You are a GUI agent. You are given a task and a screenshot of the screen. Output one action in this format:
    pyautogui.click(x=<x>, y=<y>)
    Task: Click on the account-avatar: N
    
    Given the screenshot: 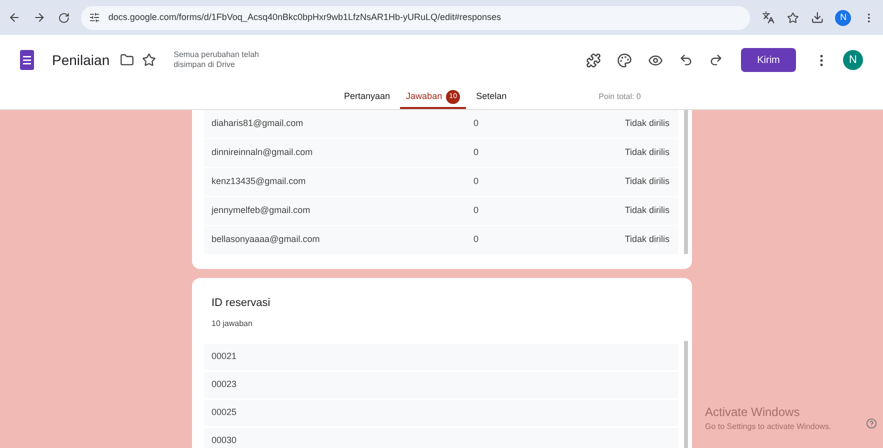 What is the action you would take?
    pyautogui.click(x=853, y=60)
    